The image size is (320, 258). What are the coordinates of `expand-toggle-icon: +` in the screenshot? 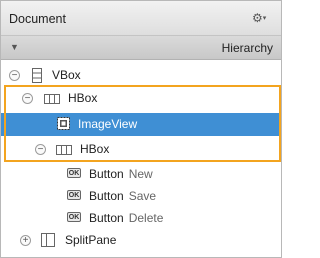 It's located at (25, 240).